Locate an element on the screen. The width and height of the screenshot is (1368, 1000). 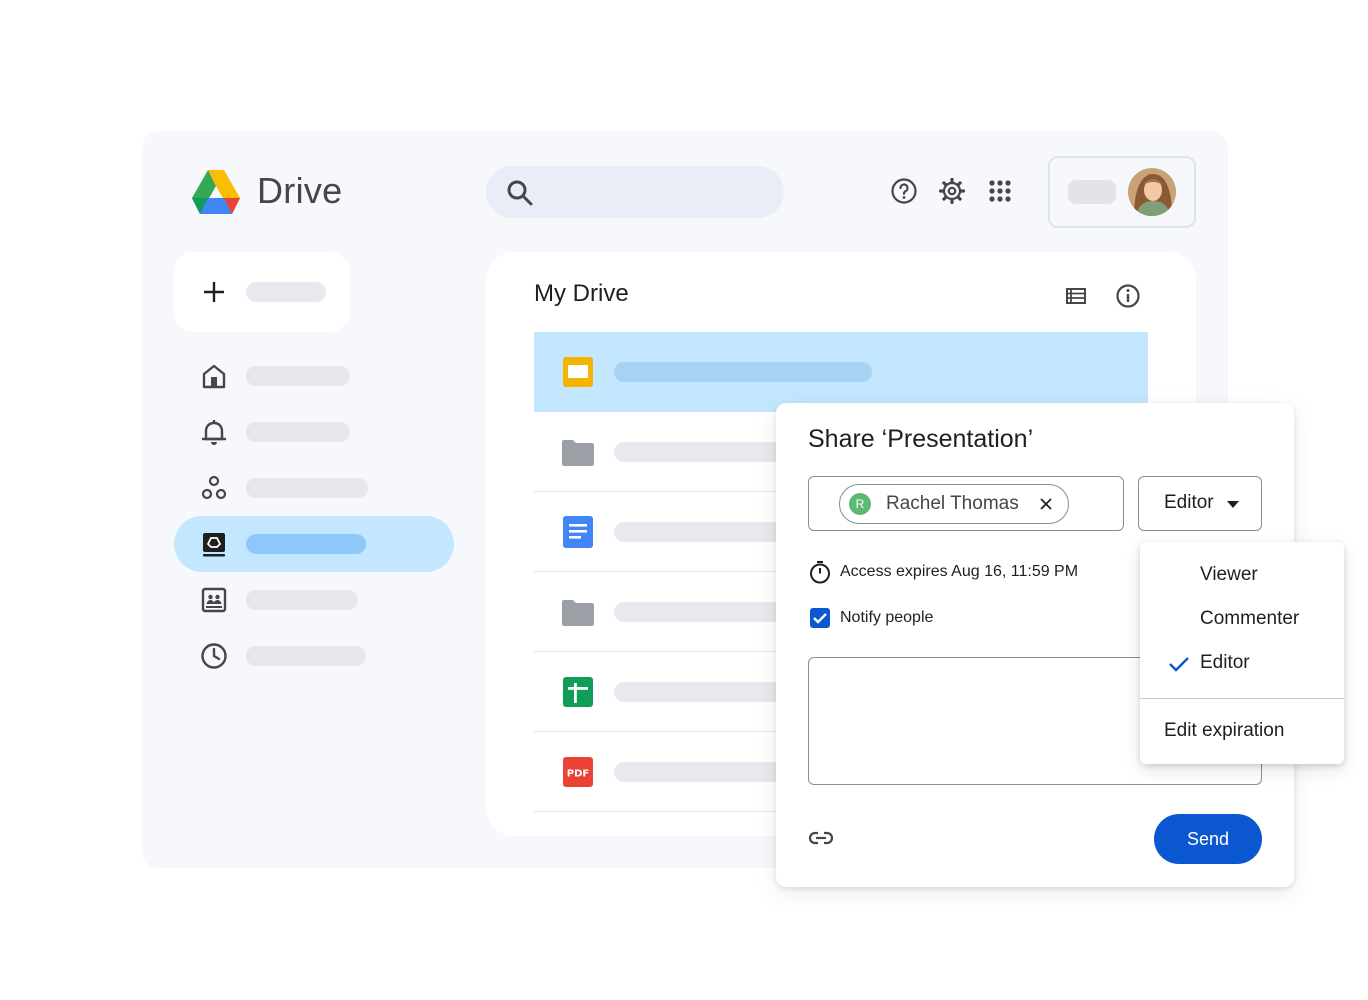
send-button: Send is located at coordinates (1208, 839).